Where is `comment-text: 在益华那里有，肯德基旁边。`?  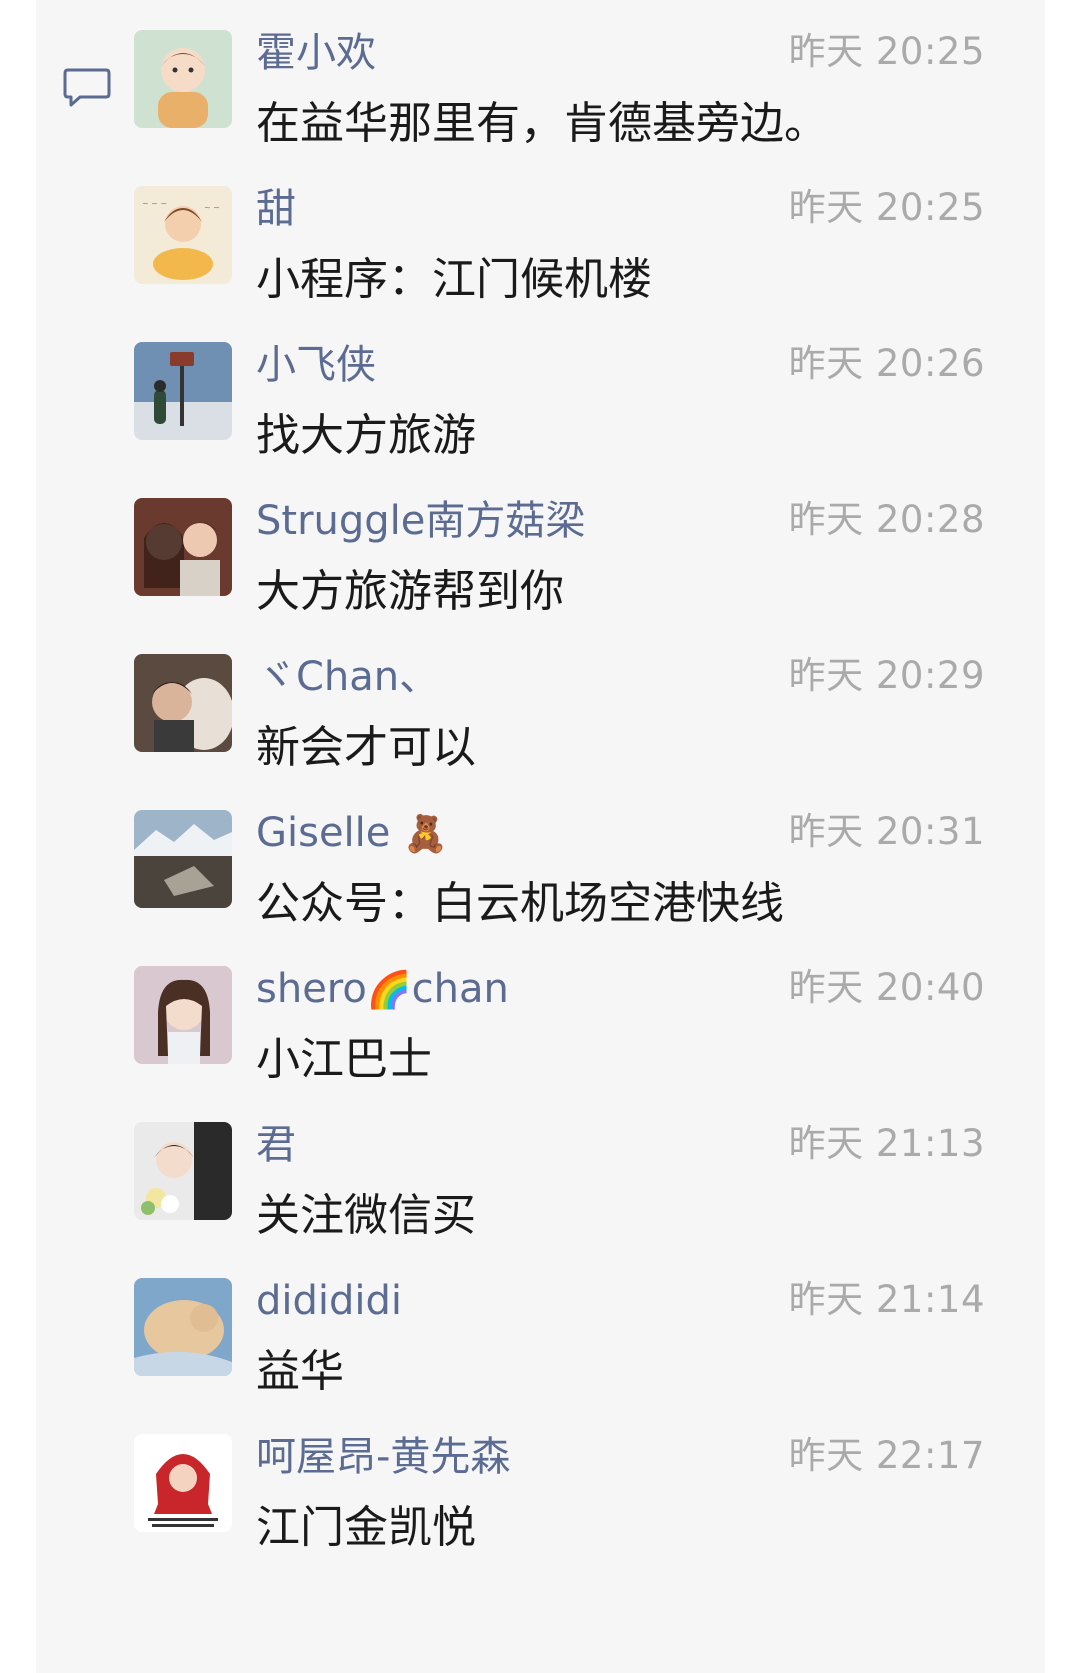 comment-text: 在益华那里有，肯德基旁边。 is located at coordinates (542, 123).